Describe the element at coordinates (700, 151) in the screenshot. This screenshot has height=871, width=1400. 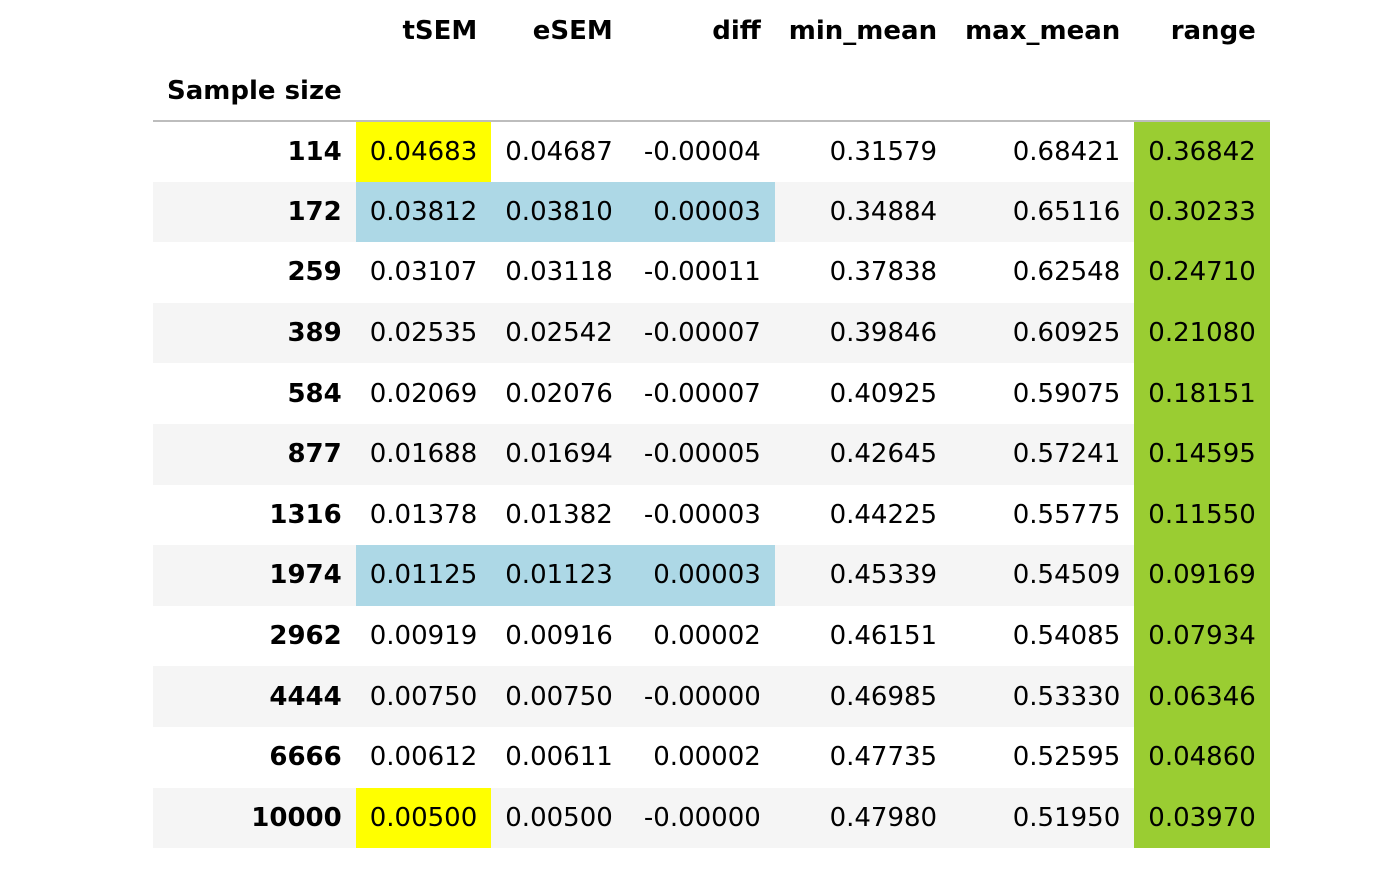
I see `cell-diff: -0.00004` at that location.